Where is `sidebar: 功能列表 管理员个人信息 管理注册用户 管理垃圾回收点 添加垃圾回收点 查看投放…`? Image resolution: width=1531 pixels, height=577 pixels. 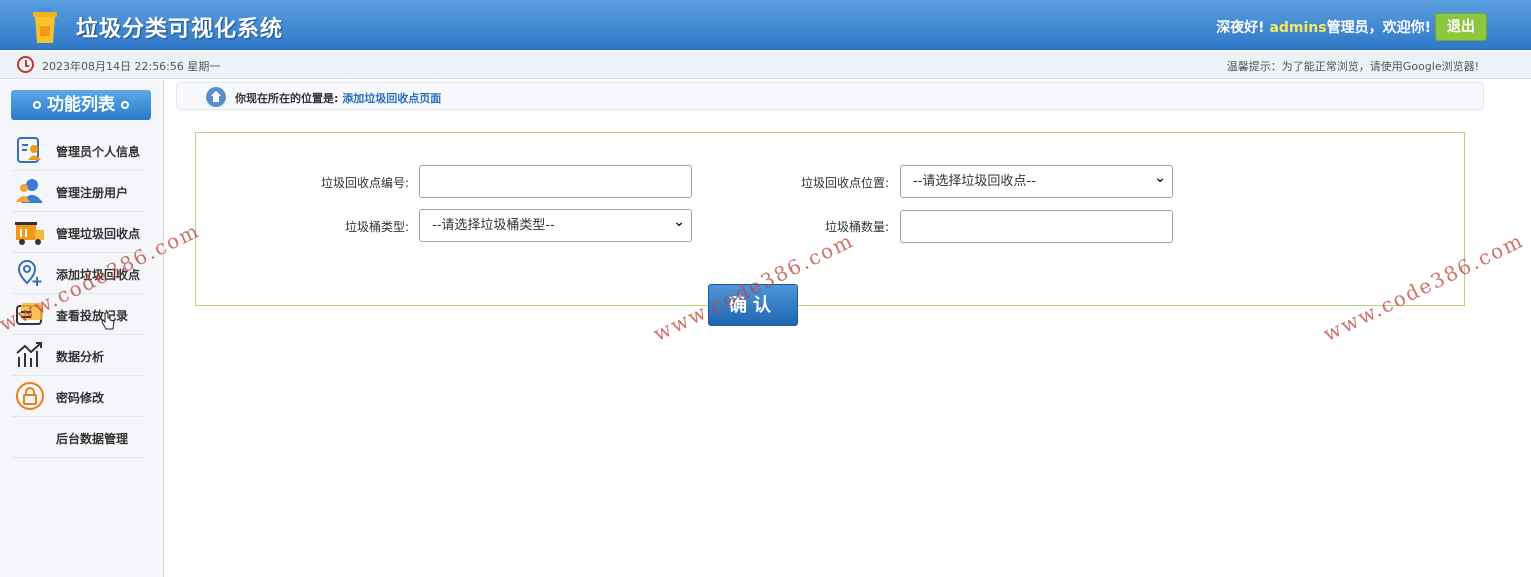
sidebar: 功能列表 管理员个人信息 管理注册用户 管理垃圾回收点 添加垃圾回收点 查看投放… is located at coordinates (82, 328).